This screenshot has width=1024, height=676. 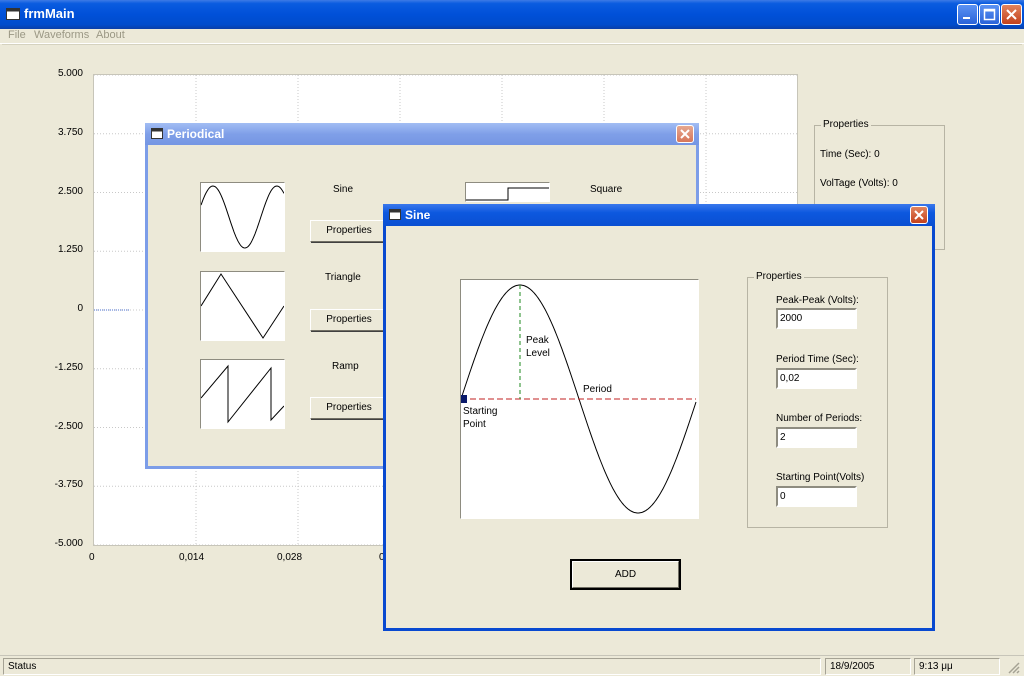 I want to click on main-properties-legend: Properties, so click(x=846, y=124).